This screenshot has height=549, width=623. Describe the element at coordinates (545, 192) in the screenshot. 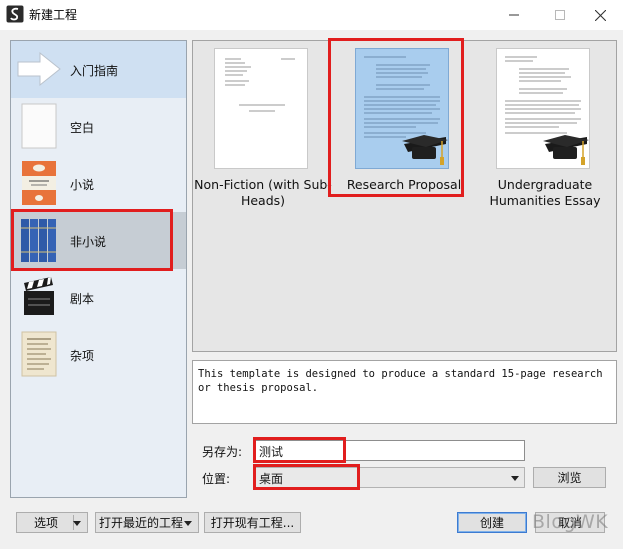

I see `template-label: Undergraduate Humanities Essay` at that location.